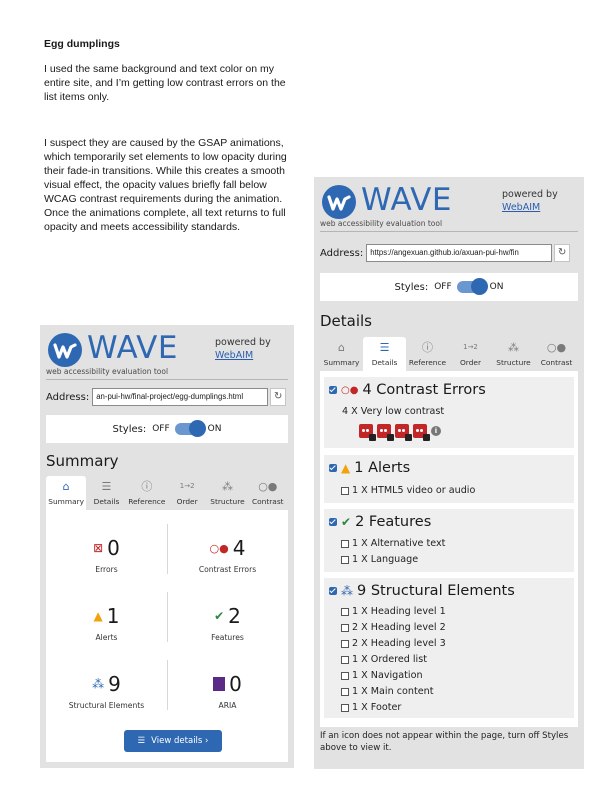  What do you see at coordinates (235, 684) in the screenshot?
I see `aria-count: 0` at bounding box center [235, 684].